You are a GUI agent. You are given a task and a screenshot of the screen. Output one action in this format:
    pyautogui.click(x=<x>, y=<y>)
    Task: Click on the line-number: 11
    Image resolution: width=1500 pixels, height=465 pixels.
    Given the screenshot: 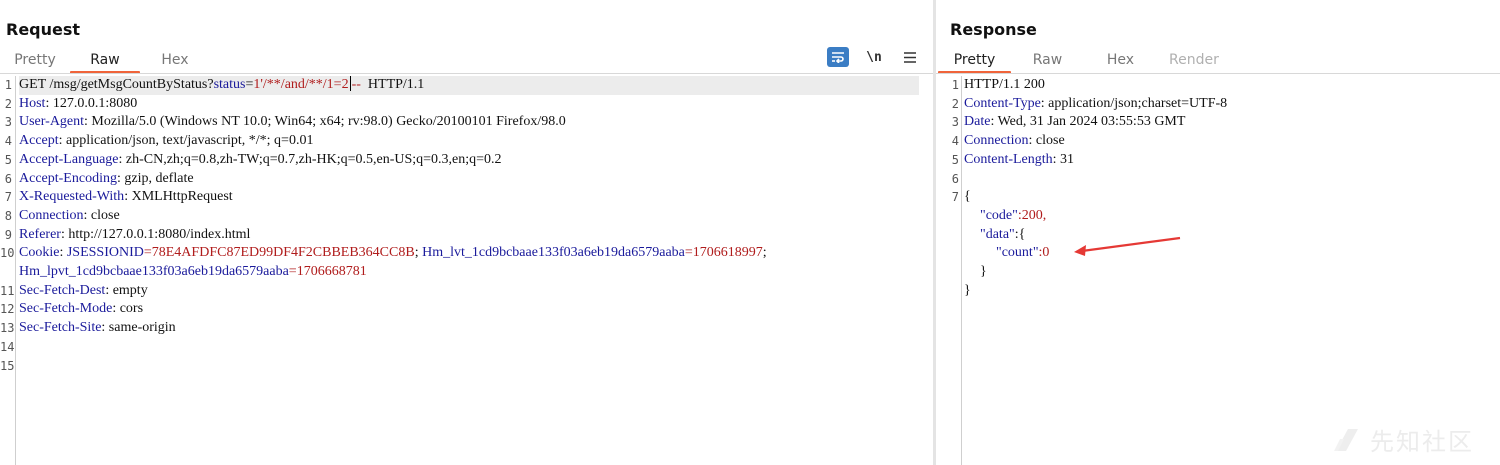 What is the action you would take?
    pyautogui.click(x=7, y=290)
    